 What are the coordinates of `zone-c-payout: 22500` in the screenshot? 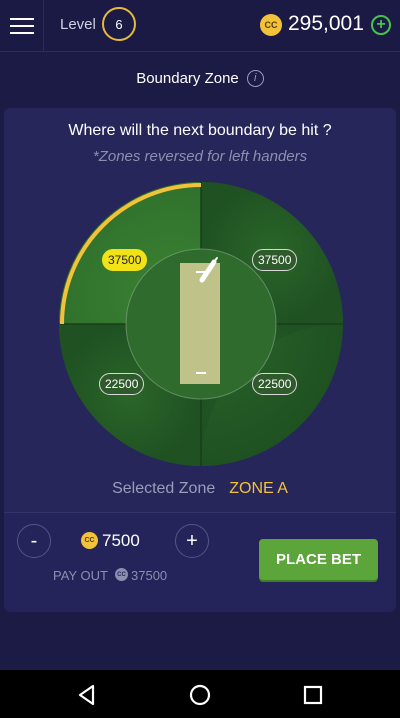 It's located at (122, 384).